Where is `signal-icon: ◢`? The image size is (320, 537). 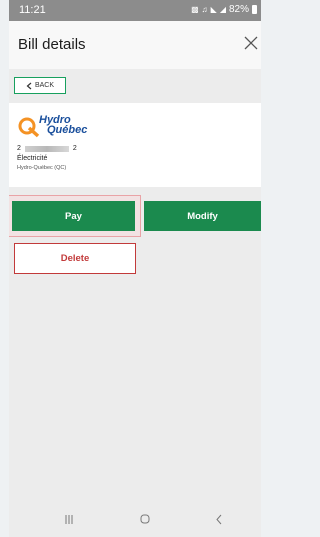
signal-icon: ◢ is located at coordinates (222, 9).